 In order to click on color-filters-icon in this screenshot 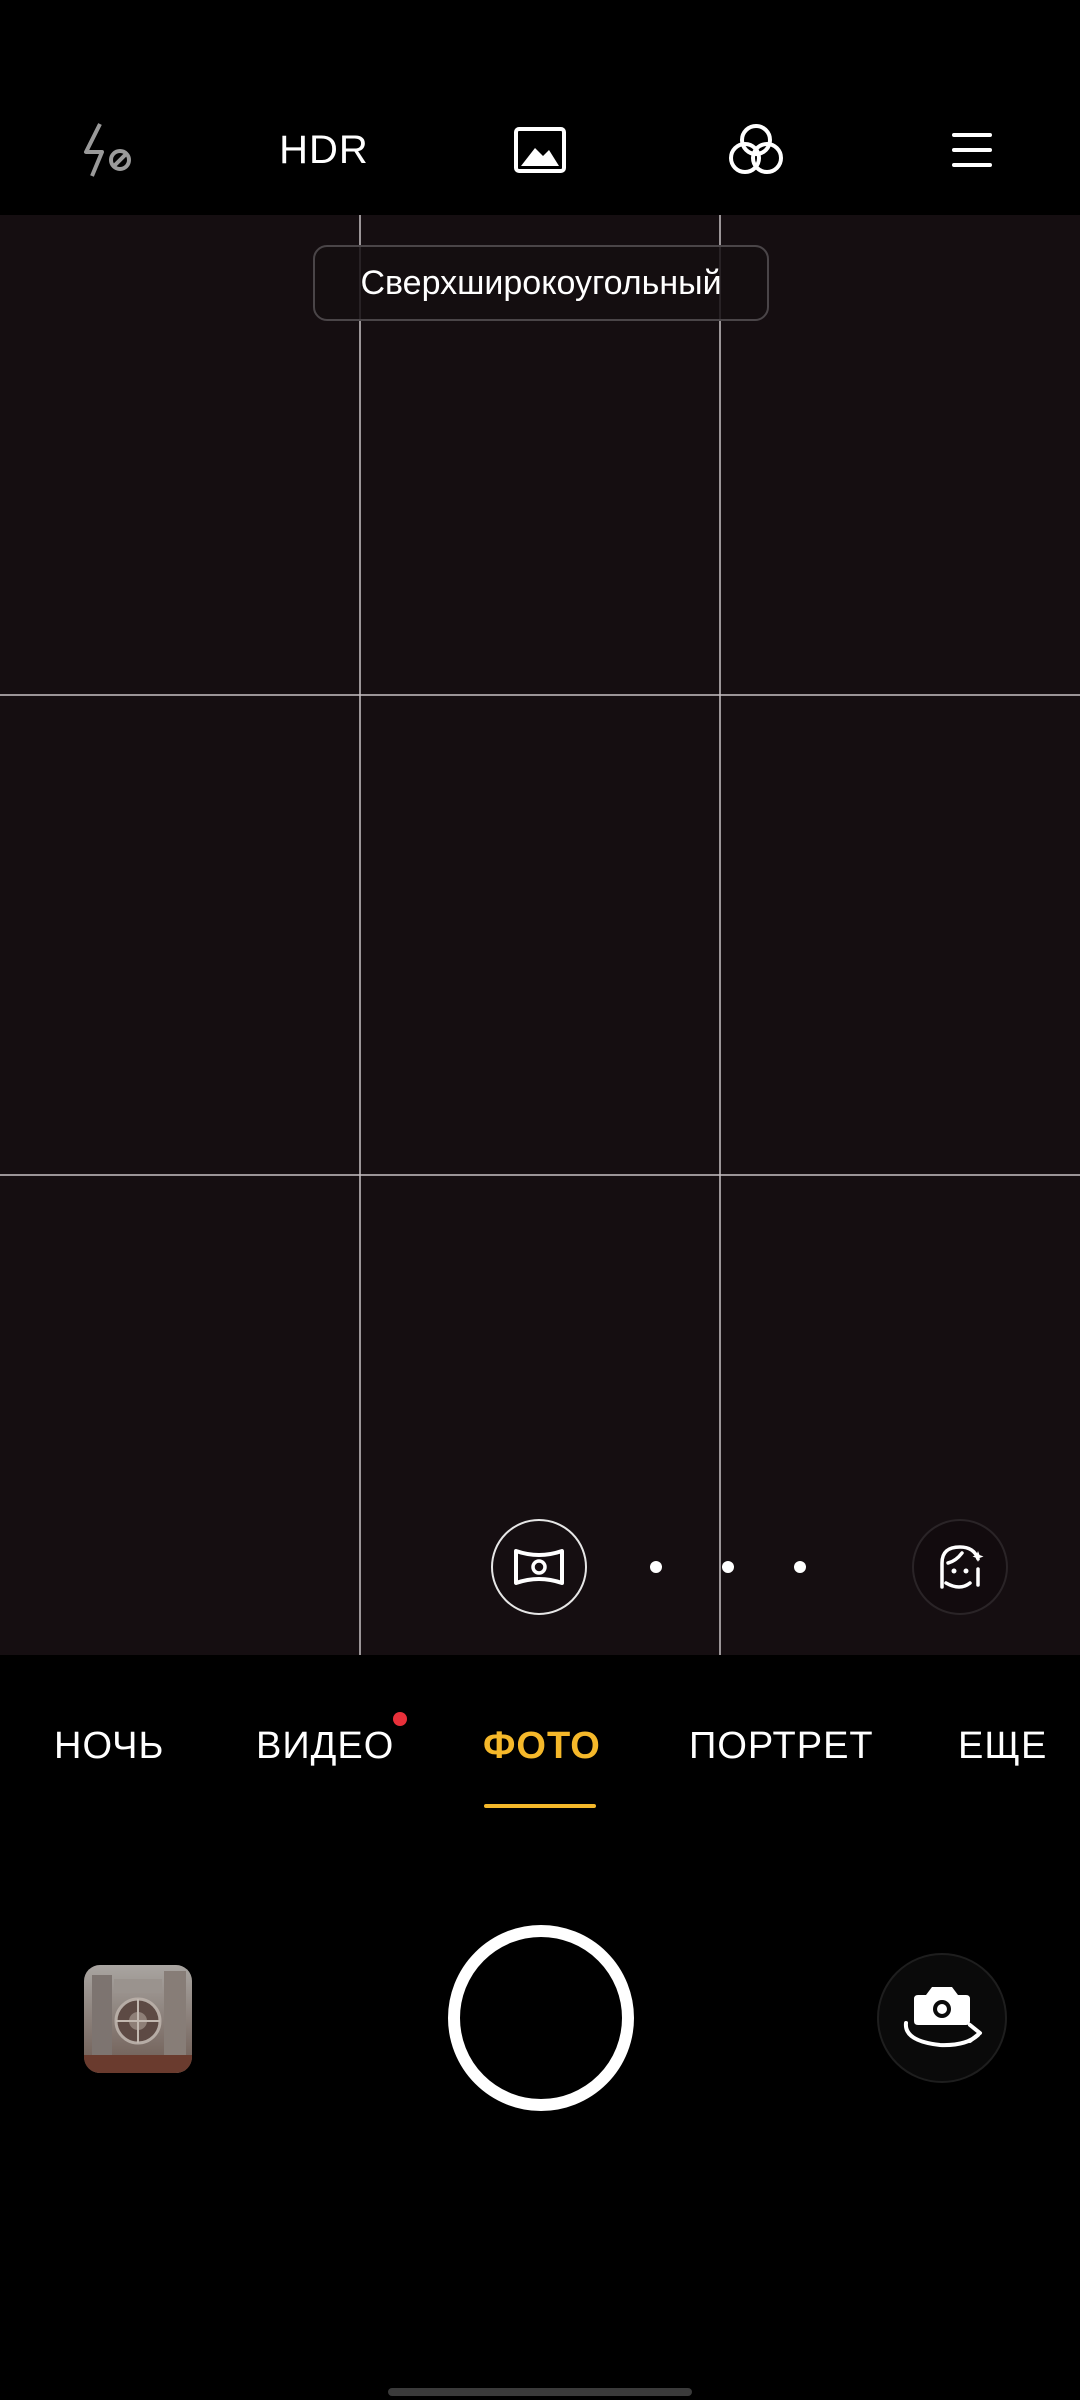, I will do `click(756, 149)`.